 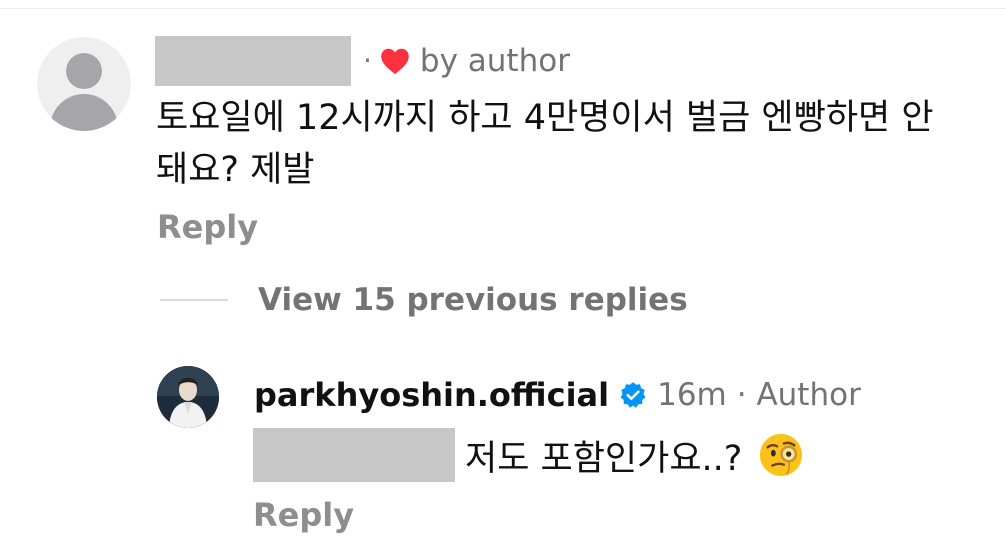 What do you see at coordinates (604, 458) in the screenshot?
I see `reply-text: 저도 포함인가요..?` at bounding box center [604, 458].